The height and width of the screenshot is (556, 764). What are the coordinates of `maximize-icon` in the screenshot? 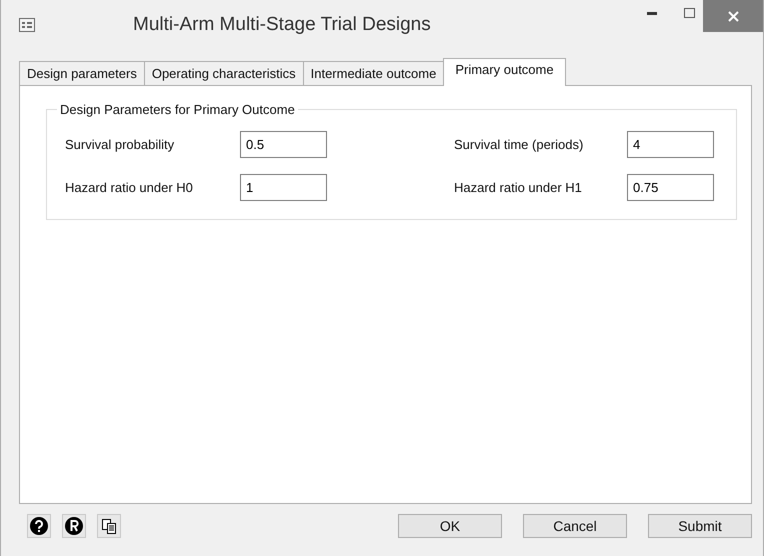 It's located at (689, 13).